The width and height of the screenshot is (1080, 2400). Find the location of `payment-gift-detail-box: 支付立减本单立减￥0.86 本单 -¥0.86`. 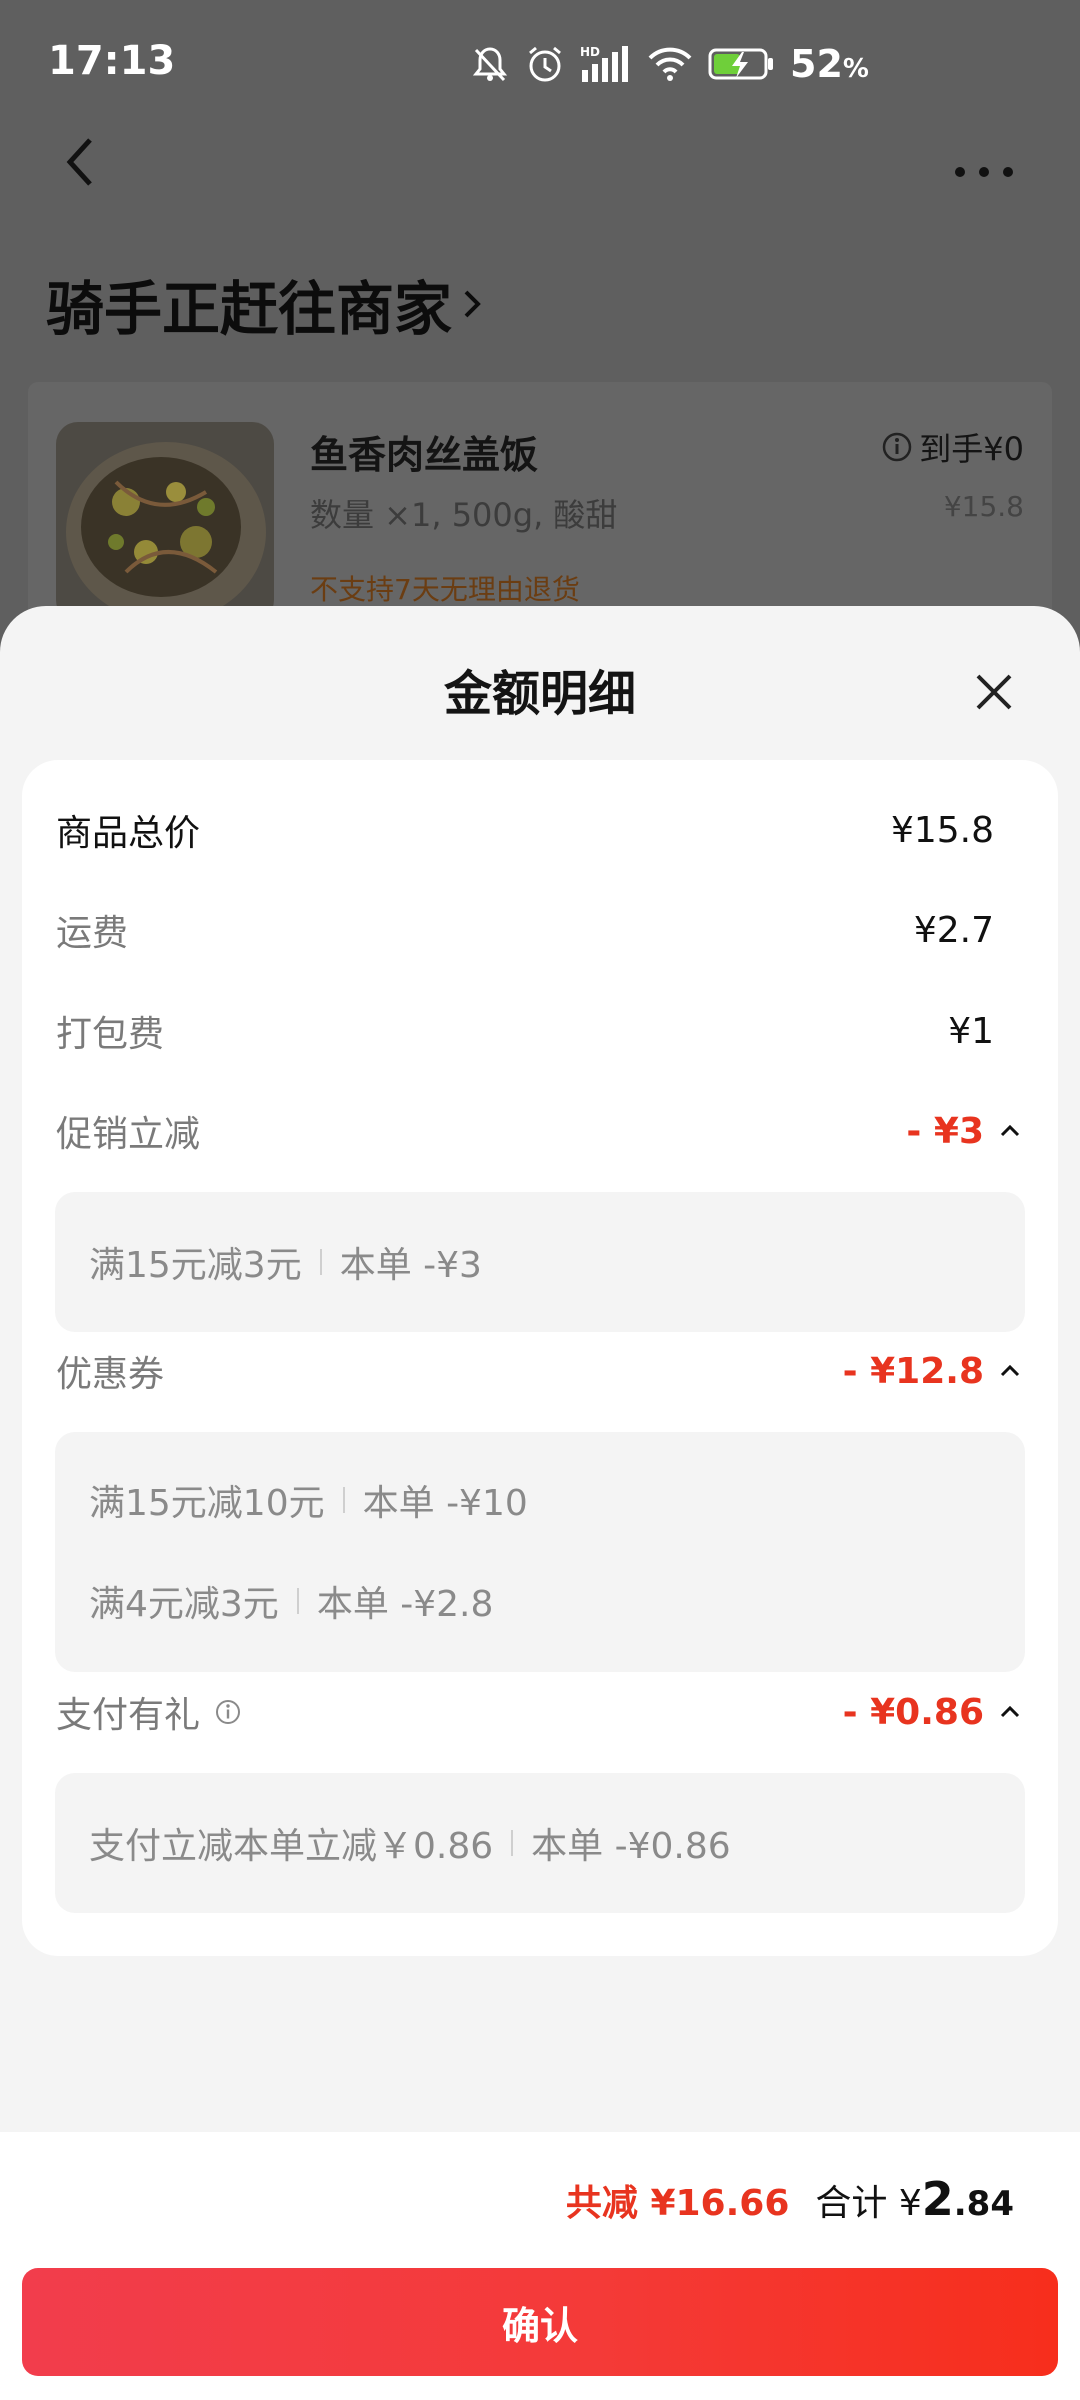

payment-gift-detail-box: 支付立减本单立减￥0.86 本单 -¥0.86 is located at coordinates (540, 1843).